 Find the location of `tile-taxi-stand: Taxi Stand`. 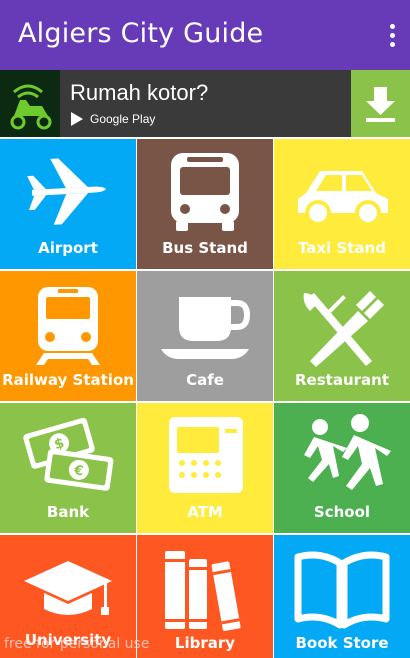

tile-taxi-stand: Taxi Stand is located at coordinates (342, 204).